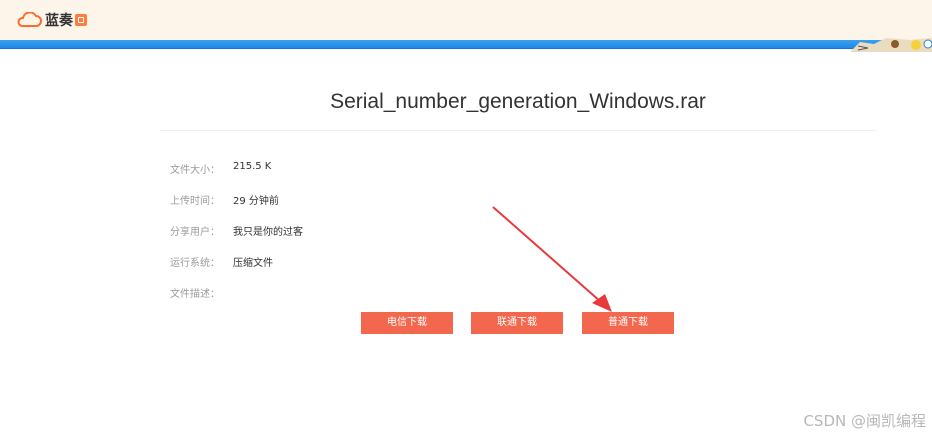 The image size is (932, 434). Describe the element at coordinates (29, 20) in the screenshot. I see `cloud-icon` at that location.